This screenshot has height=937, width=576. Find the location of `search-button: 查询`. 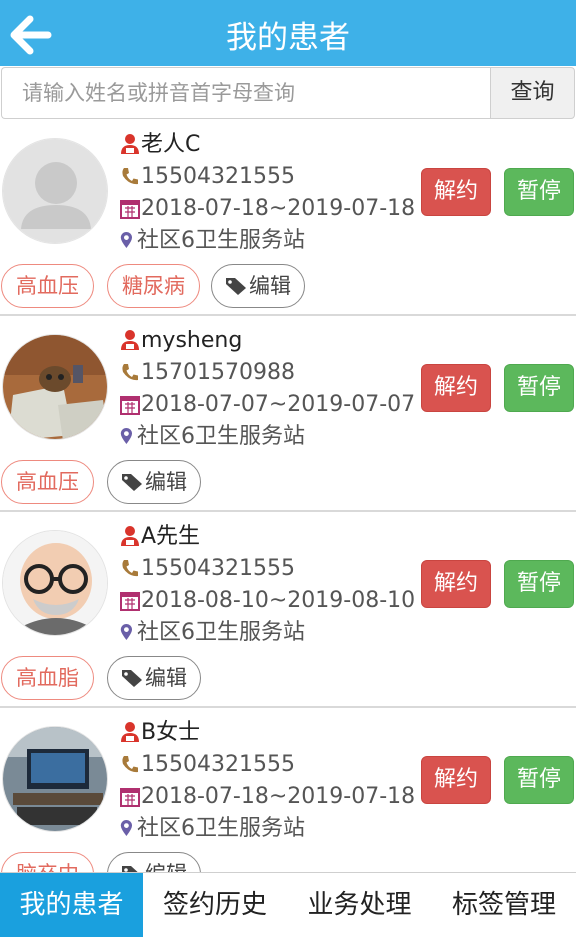

search-button: 查询 is located at coordinates (532, 93).